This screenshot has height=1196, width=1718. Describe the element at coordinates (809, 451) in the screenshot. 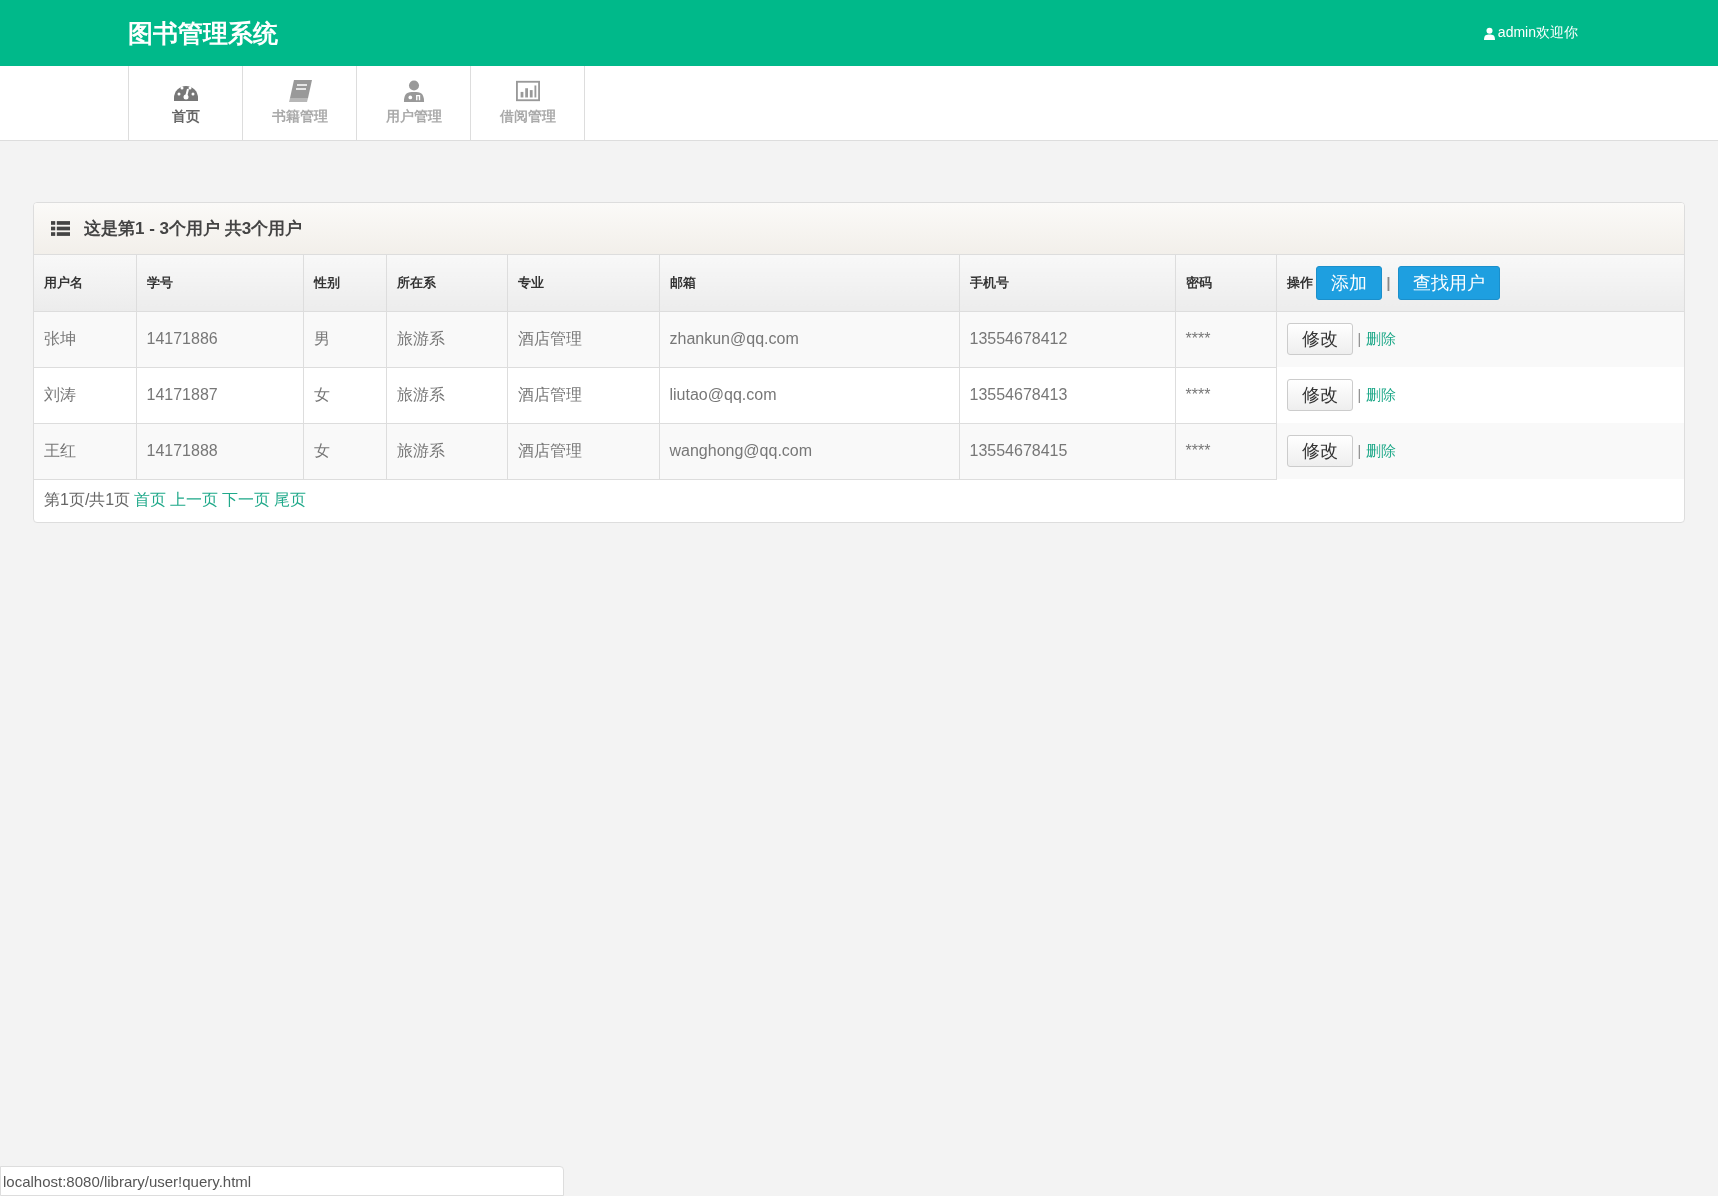

I see `table-cell: wanghong@qq.com` at that location.